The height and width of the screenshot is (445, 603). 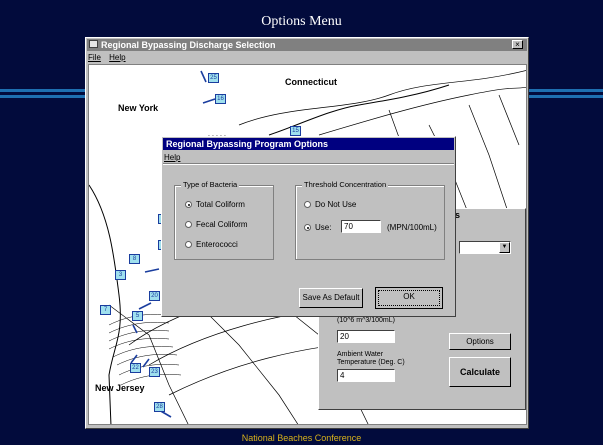 What do you see at coordinates (504, 247) in the screenshot?
I see `chevron-down-icon: ▼` at bounding box center [504, 247].